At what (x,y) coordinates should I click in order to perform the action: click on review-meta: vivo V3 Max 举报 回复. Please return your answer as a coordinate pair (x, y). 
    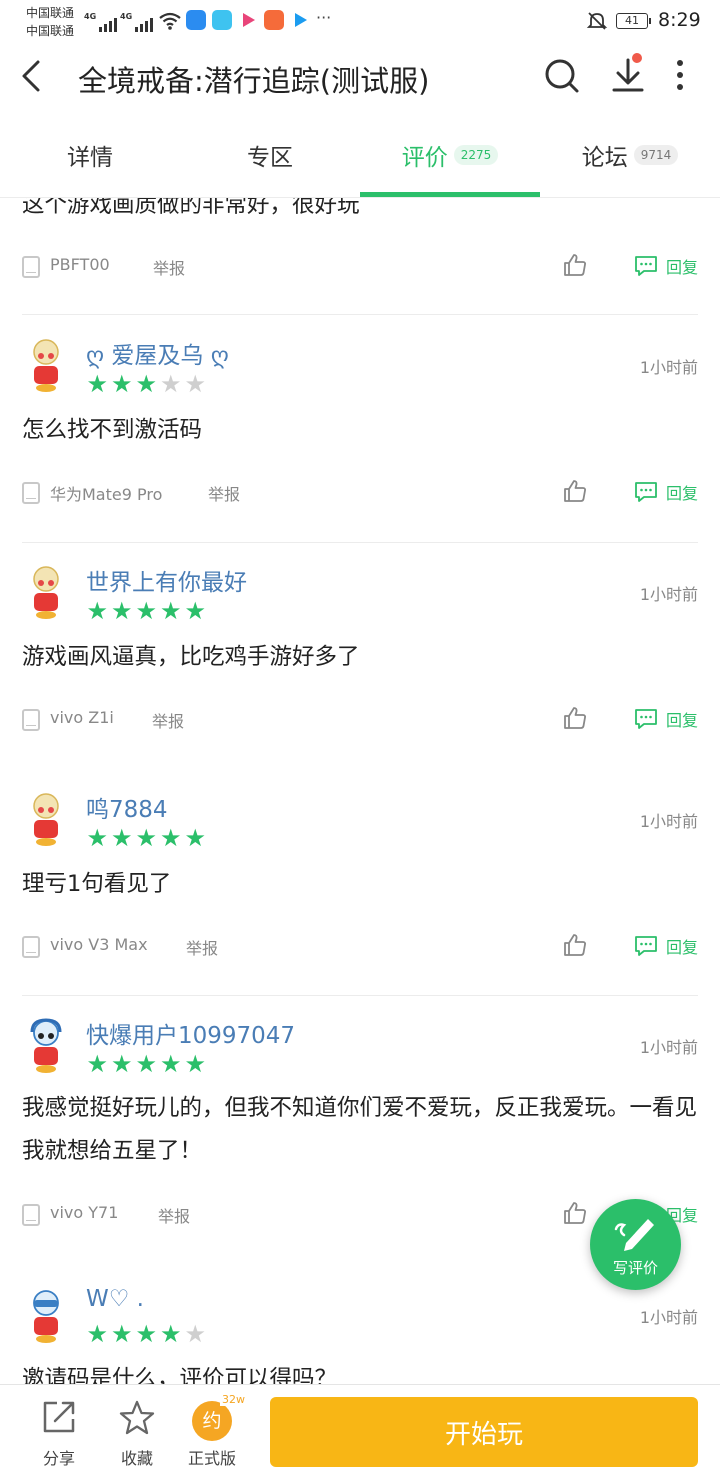
    Looking at the image, I should click on (361, 947).